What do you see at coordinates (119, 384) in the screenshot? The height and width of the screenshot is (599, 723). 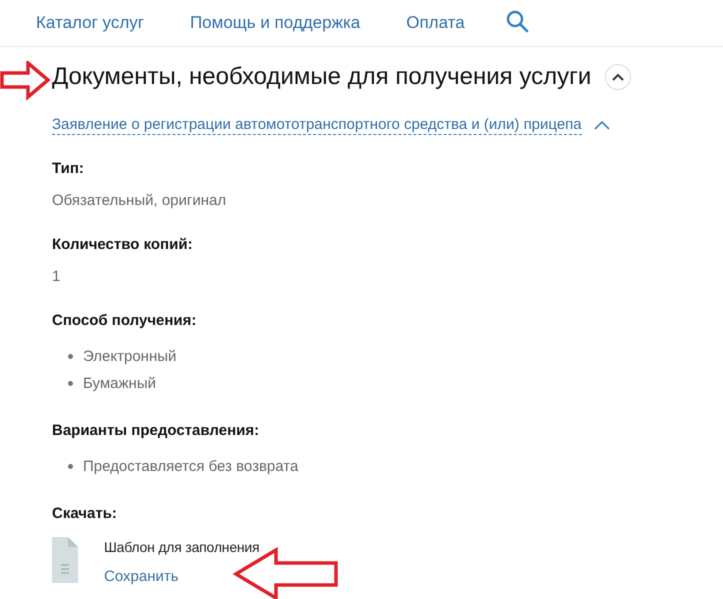 I see `list-item: Бумажный` at bounding box center [119, 384].